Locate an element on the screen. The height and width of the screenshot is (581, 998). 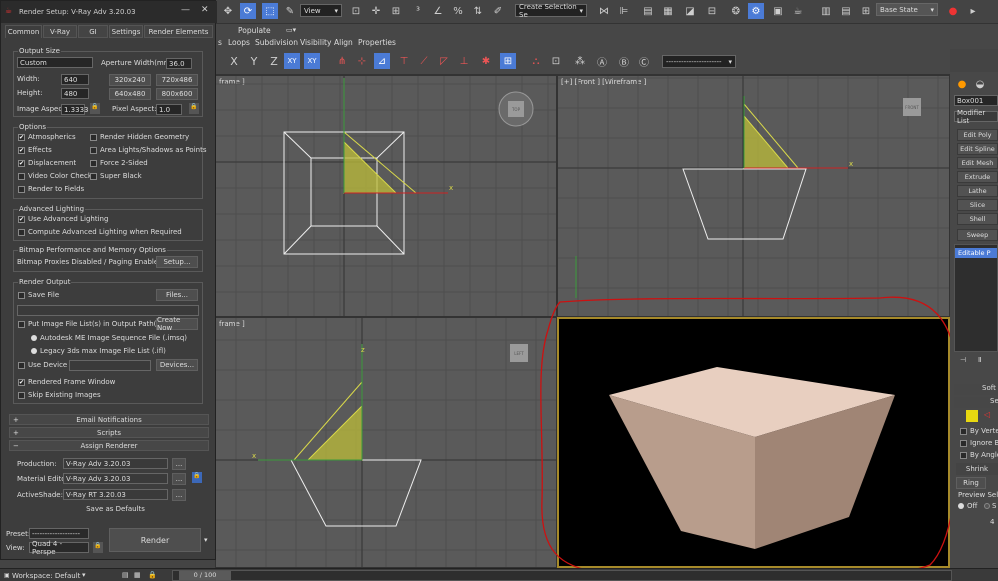
pivot-icon: ⊡ is located at coordinates (356, 11).